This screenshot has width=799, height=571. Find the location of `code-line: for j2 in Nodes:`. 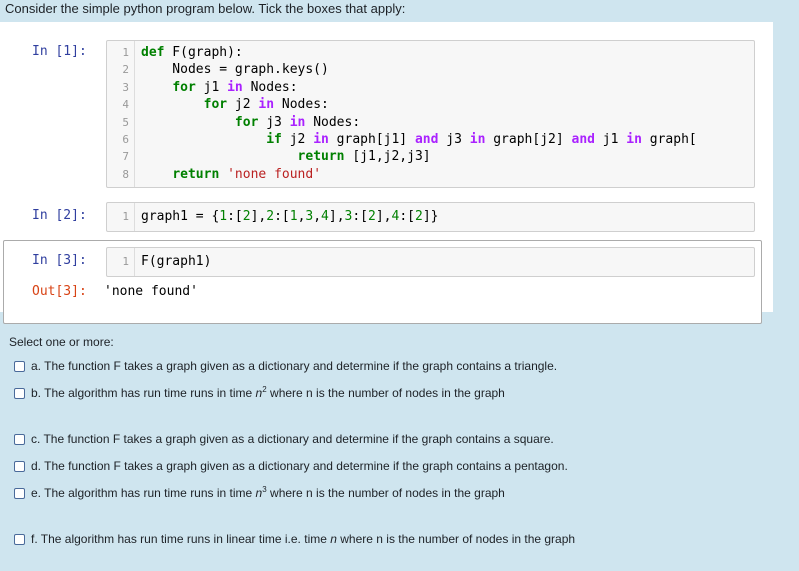

code-line: for j2 in Nodes: is located at coordinates (235, 104).